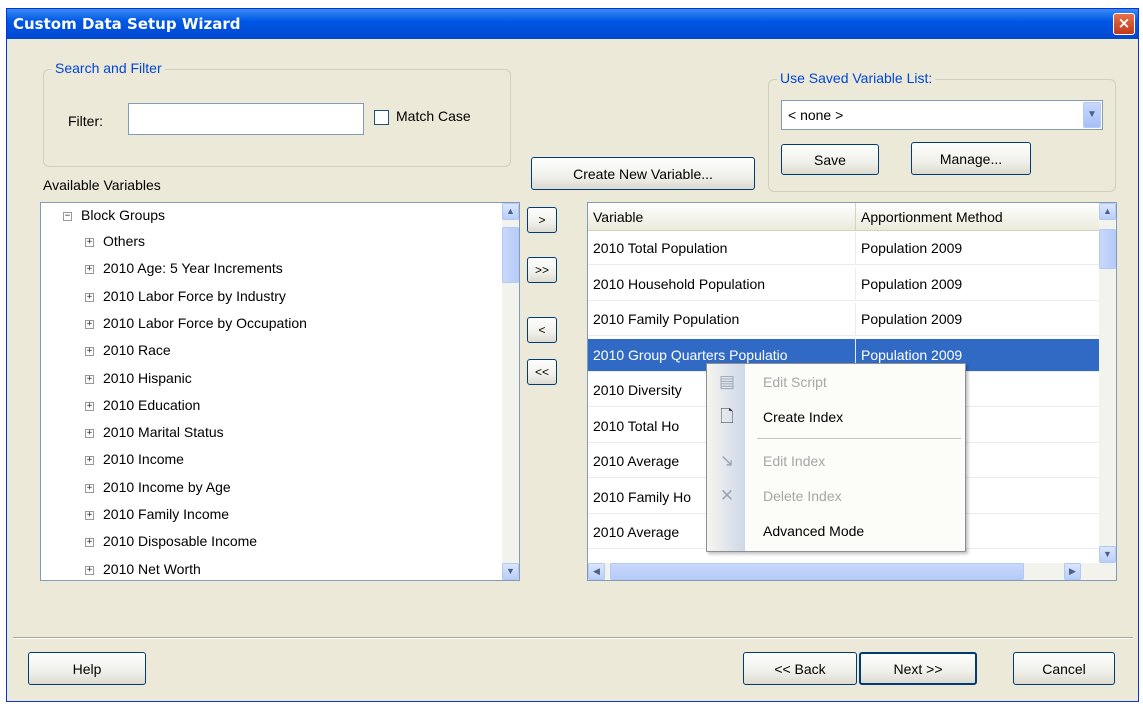 Image resolution: width=1143 pixels, height=706 pixels. Describe the element at coordinates (918, 668) in the screenshot. I see `next-button: Next >>` at that location.